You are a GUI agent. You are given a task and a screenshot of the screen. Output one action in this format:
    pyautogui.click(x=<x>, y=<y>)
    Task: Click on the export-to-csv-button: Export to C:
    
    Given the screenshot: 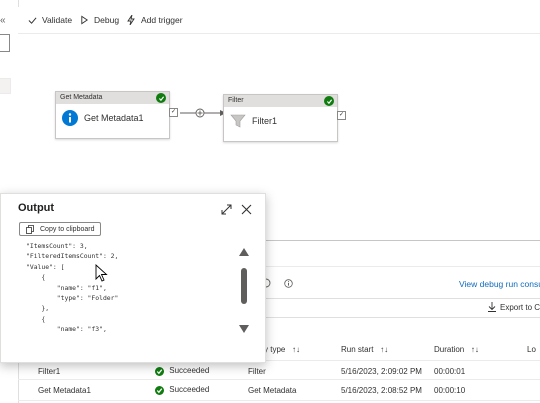 What is the action you would take?
    pyautogui.click(x=514, y=307)
    